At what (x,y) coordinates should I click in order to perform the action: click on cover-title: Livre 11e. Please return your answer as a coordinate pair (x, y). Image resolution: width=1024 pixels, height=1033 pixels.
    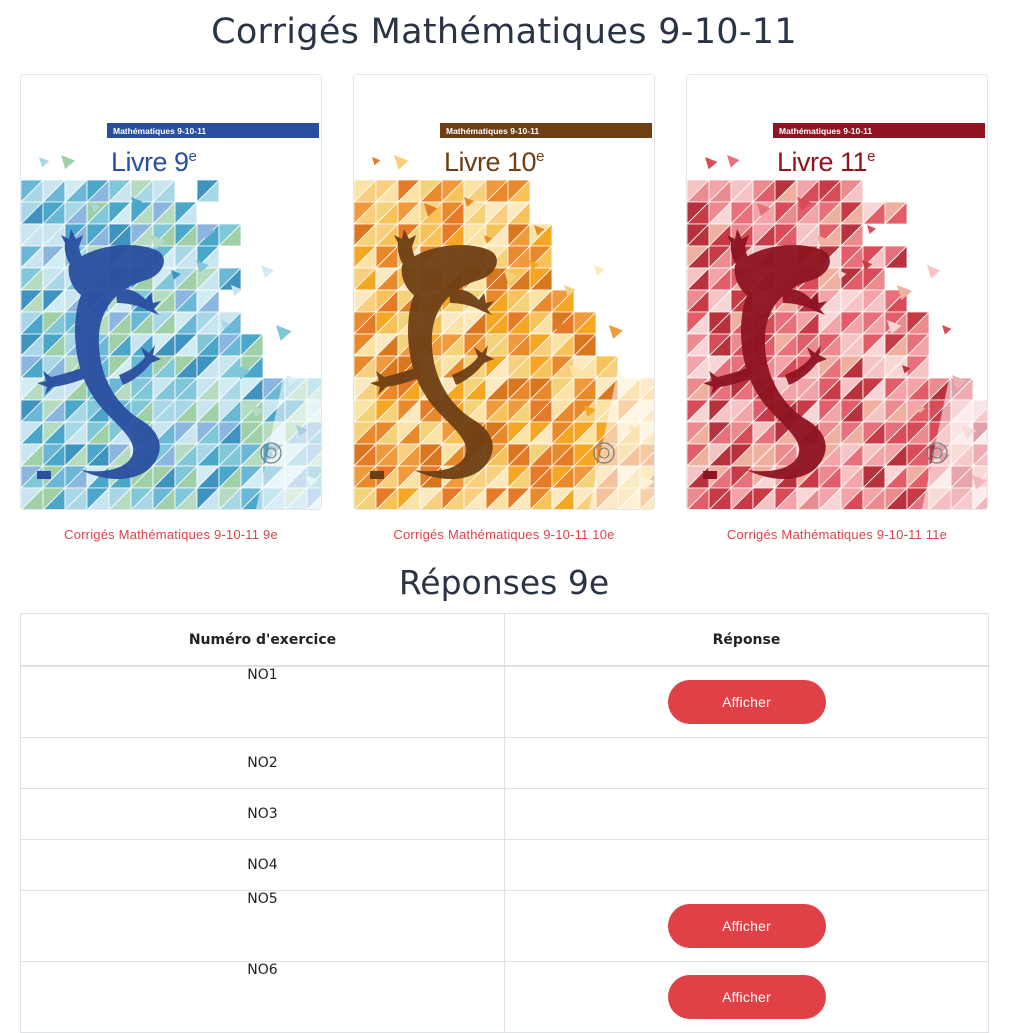
    Looking at the image, I should click on (826, 162).